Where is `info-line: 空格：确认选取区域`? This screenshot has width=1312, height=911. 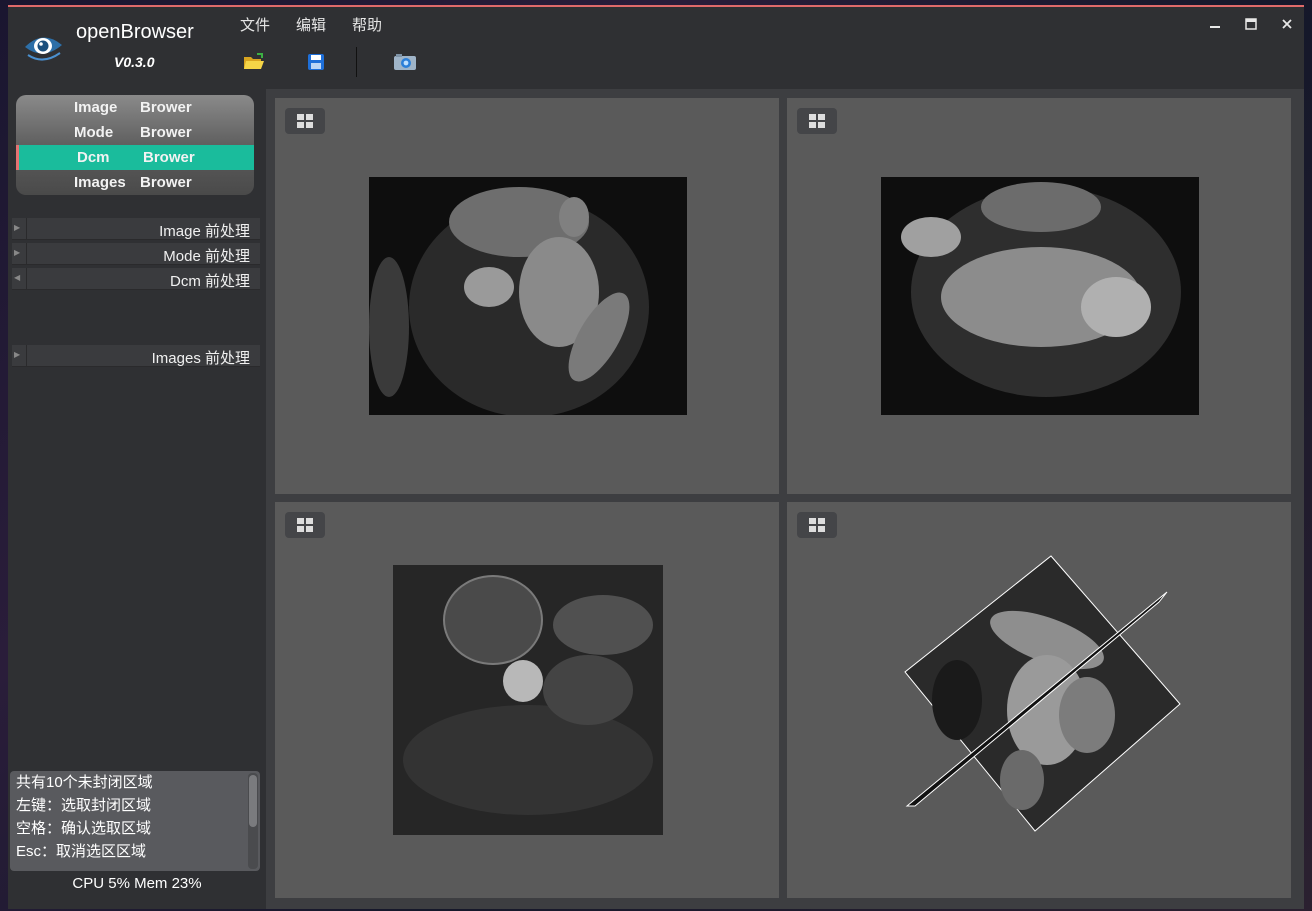 info-line: 空格：确认选取区域 is located at coordinates (84, 828).